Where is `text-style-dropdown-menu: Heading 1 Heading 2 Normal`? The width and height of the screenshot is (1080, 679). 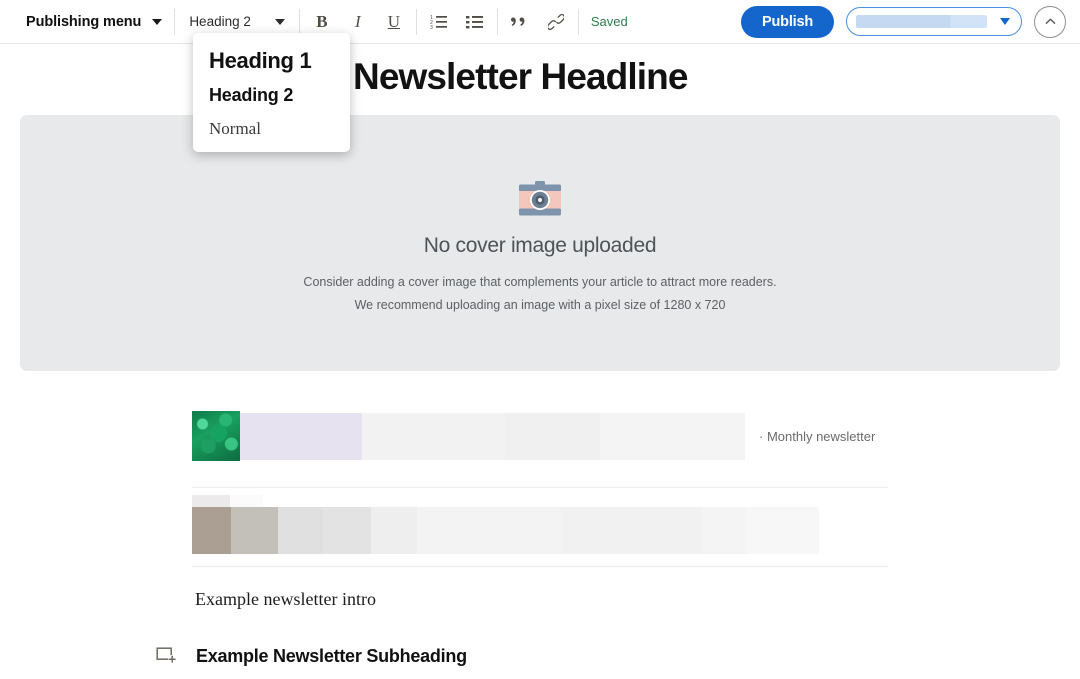
text-style-dropdown-menu: Heading 1 Heading 2 Normal is located at coordinates (271, 92).